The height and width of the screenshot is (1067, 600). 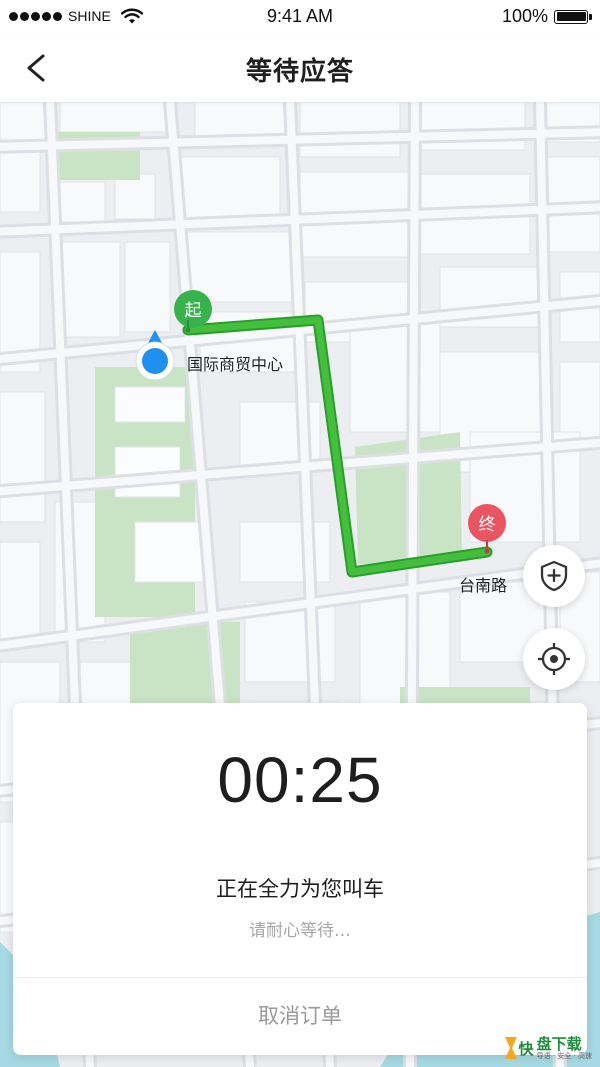 I want to click on locate-me-button, so click(x=554, y=659).